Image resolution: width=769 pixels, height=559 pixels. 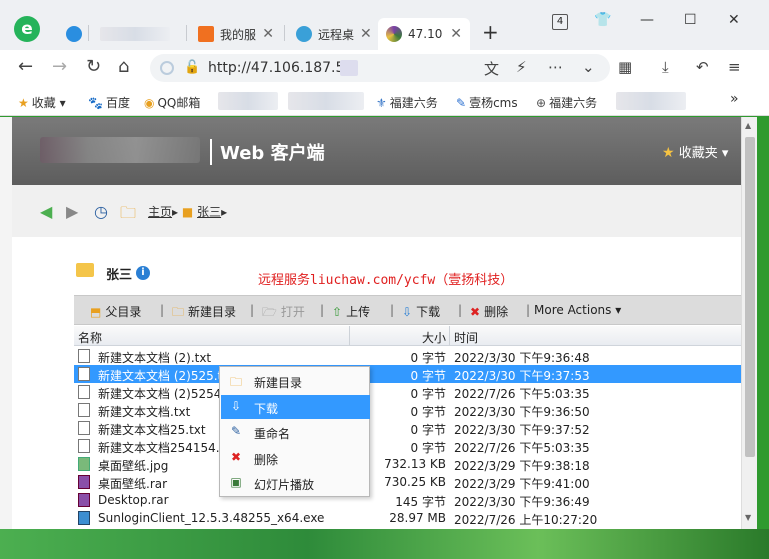 What do you see at coordinates (407, 446) in the screenshot?
I see `table-row: 新建文本文档254154.txt 0 字节 2022/7/26 下午5:03:35` at bounding box center [407, 446].